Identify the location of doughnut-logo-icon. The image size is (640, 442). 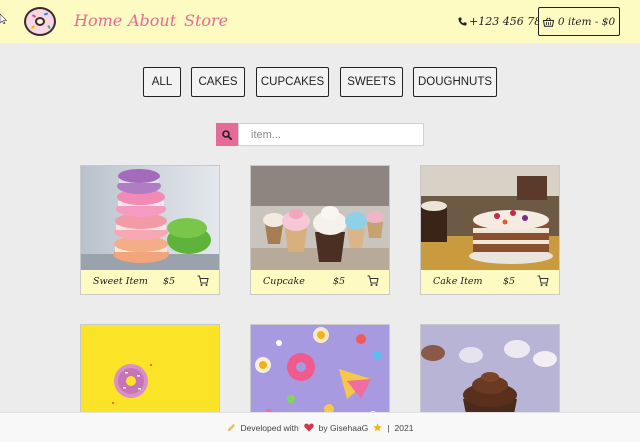
(40, 21).